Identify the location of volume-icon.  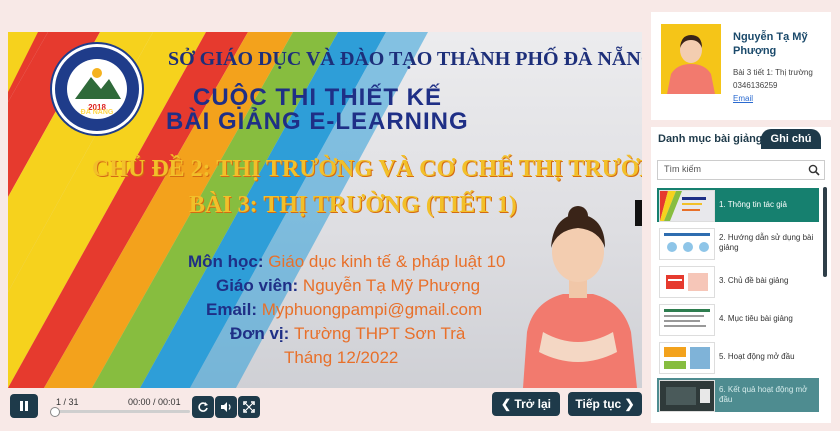
(226, 407).